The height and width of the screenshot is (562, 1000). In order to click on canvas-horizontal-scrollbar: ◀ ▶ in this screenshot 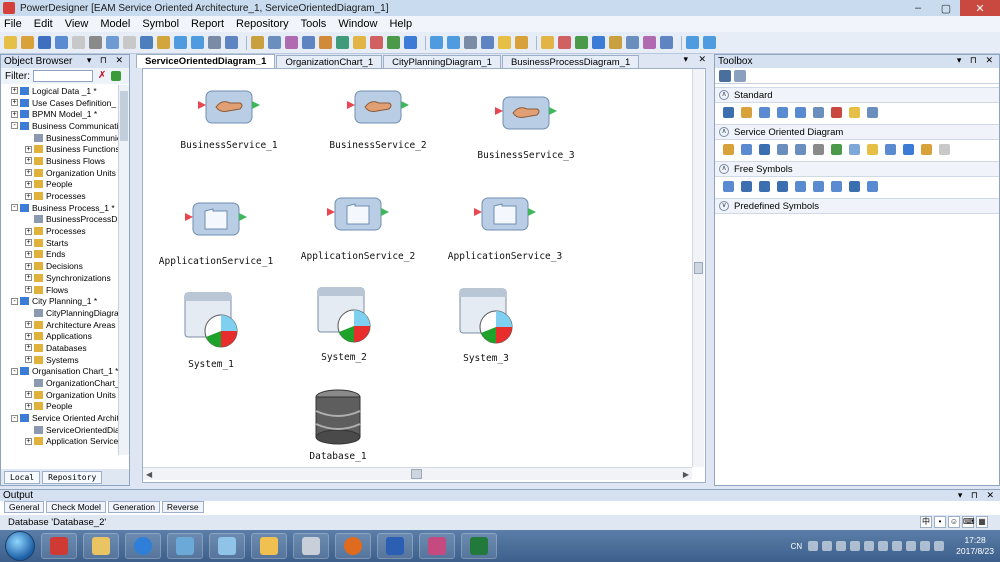, I will do `click(417, 473)`.